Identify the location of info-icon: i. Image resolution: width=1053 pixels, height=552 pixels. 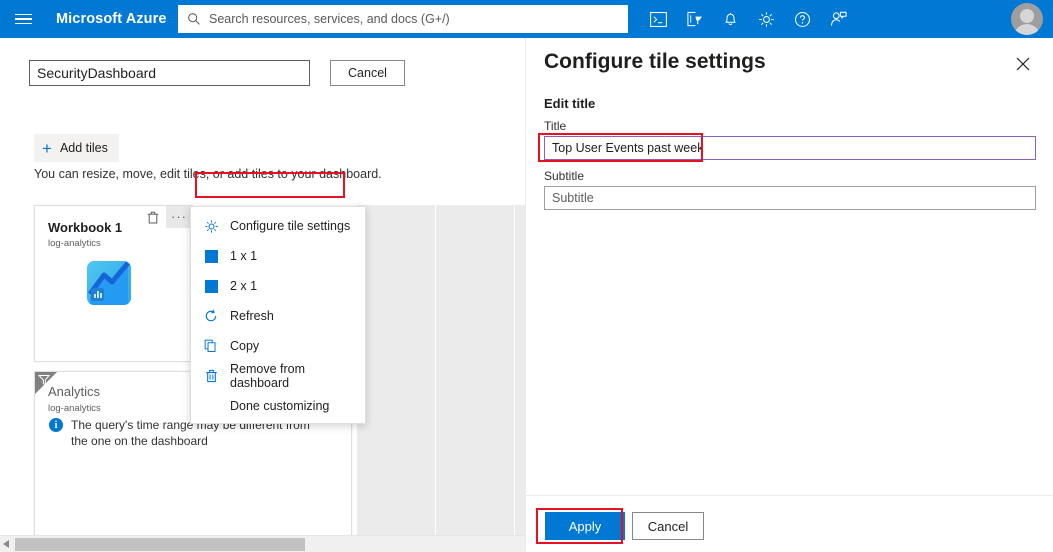
(56, 425).